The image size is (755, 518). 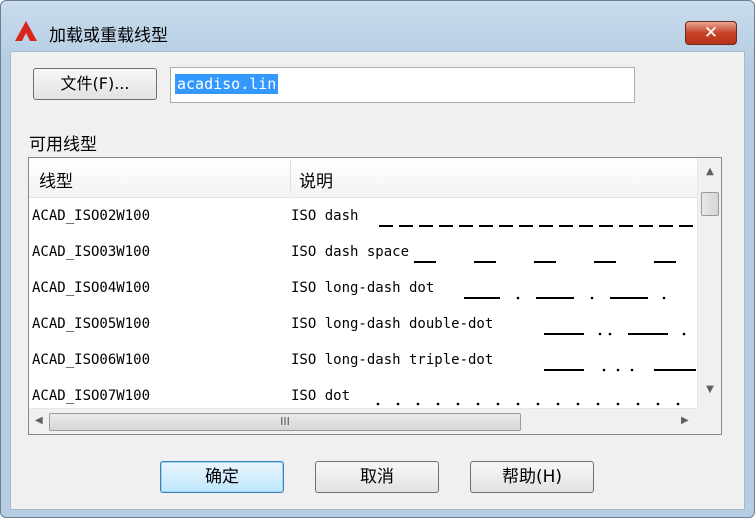 What do you see at coordinates (91, 252) in the screenshot?
I see `linetype-name: ACAD_ISO03W100` at bounding box center [91, 252].